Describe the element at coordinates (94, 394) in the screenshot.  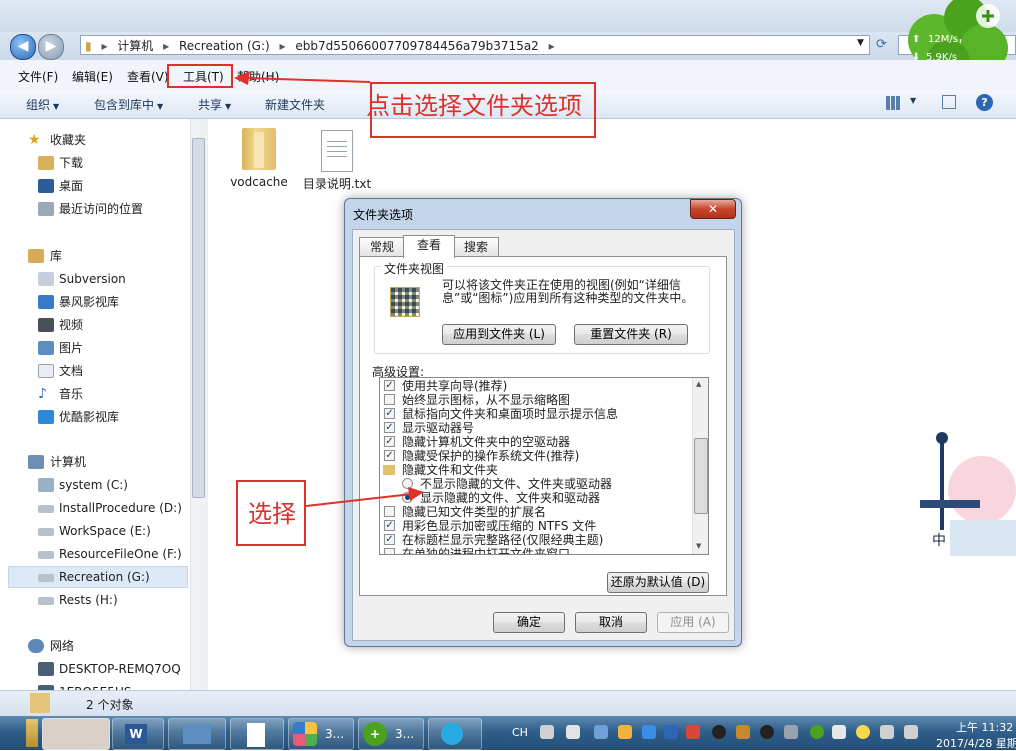
I see `sidebar-item-music: ♪ 音乐` at that location.